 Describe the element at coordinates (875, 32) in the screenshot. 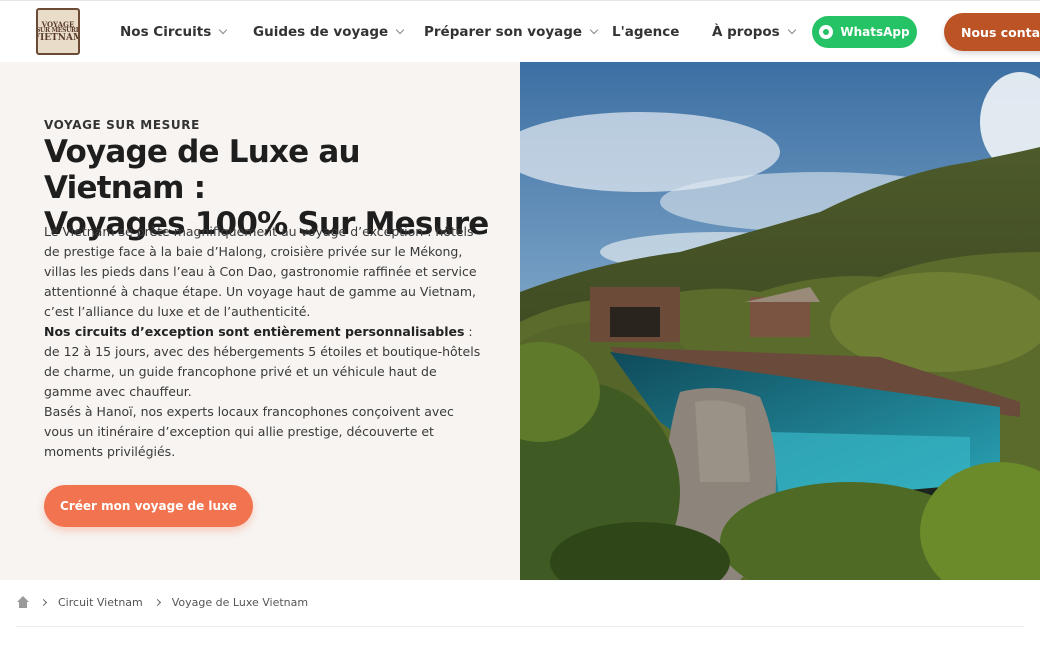

I see `whatsapp-label: WhatsApp` at that location.